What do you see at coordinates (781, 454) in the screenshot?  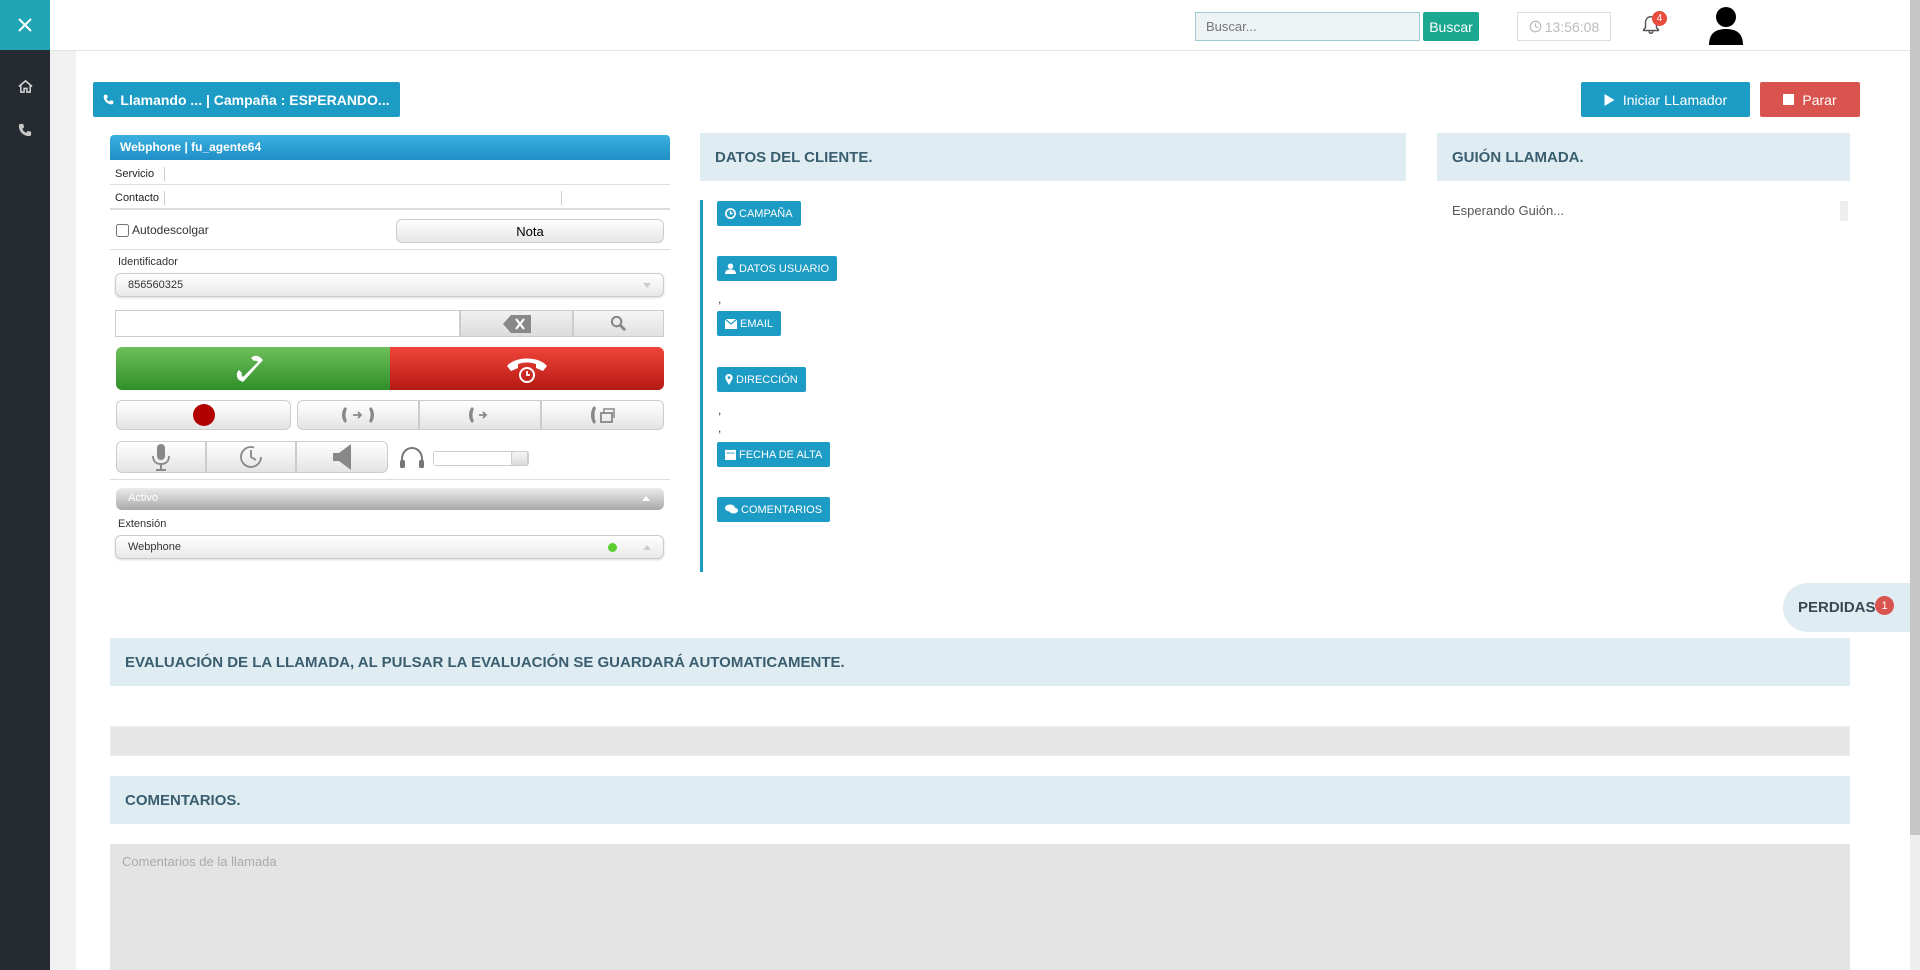 I see `fecha-alta-label: FECHA DE ALTA` at bounding box center [781, 454].